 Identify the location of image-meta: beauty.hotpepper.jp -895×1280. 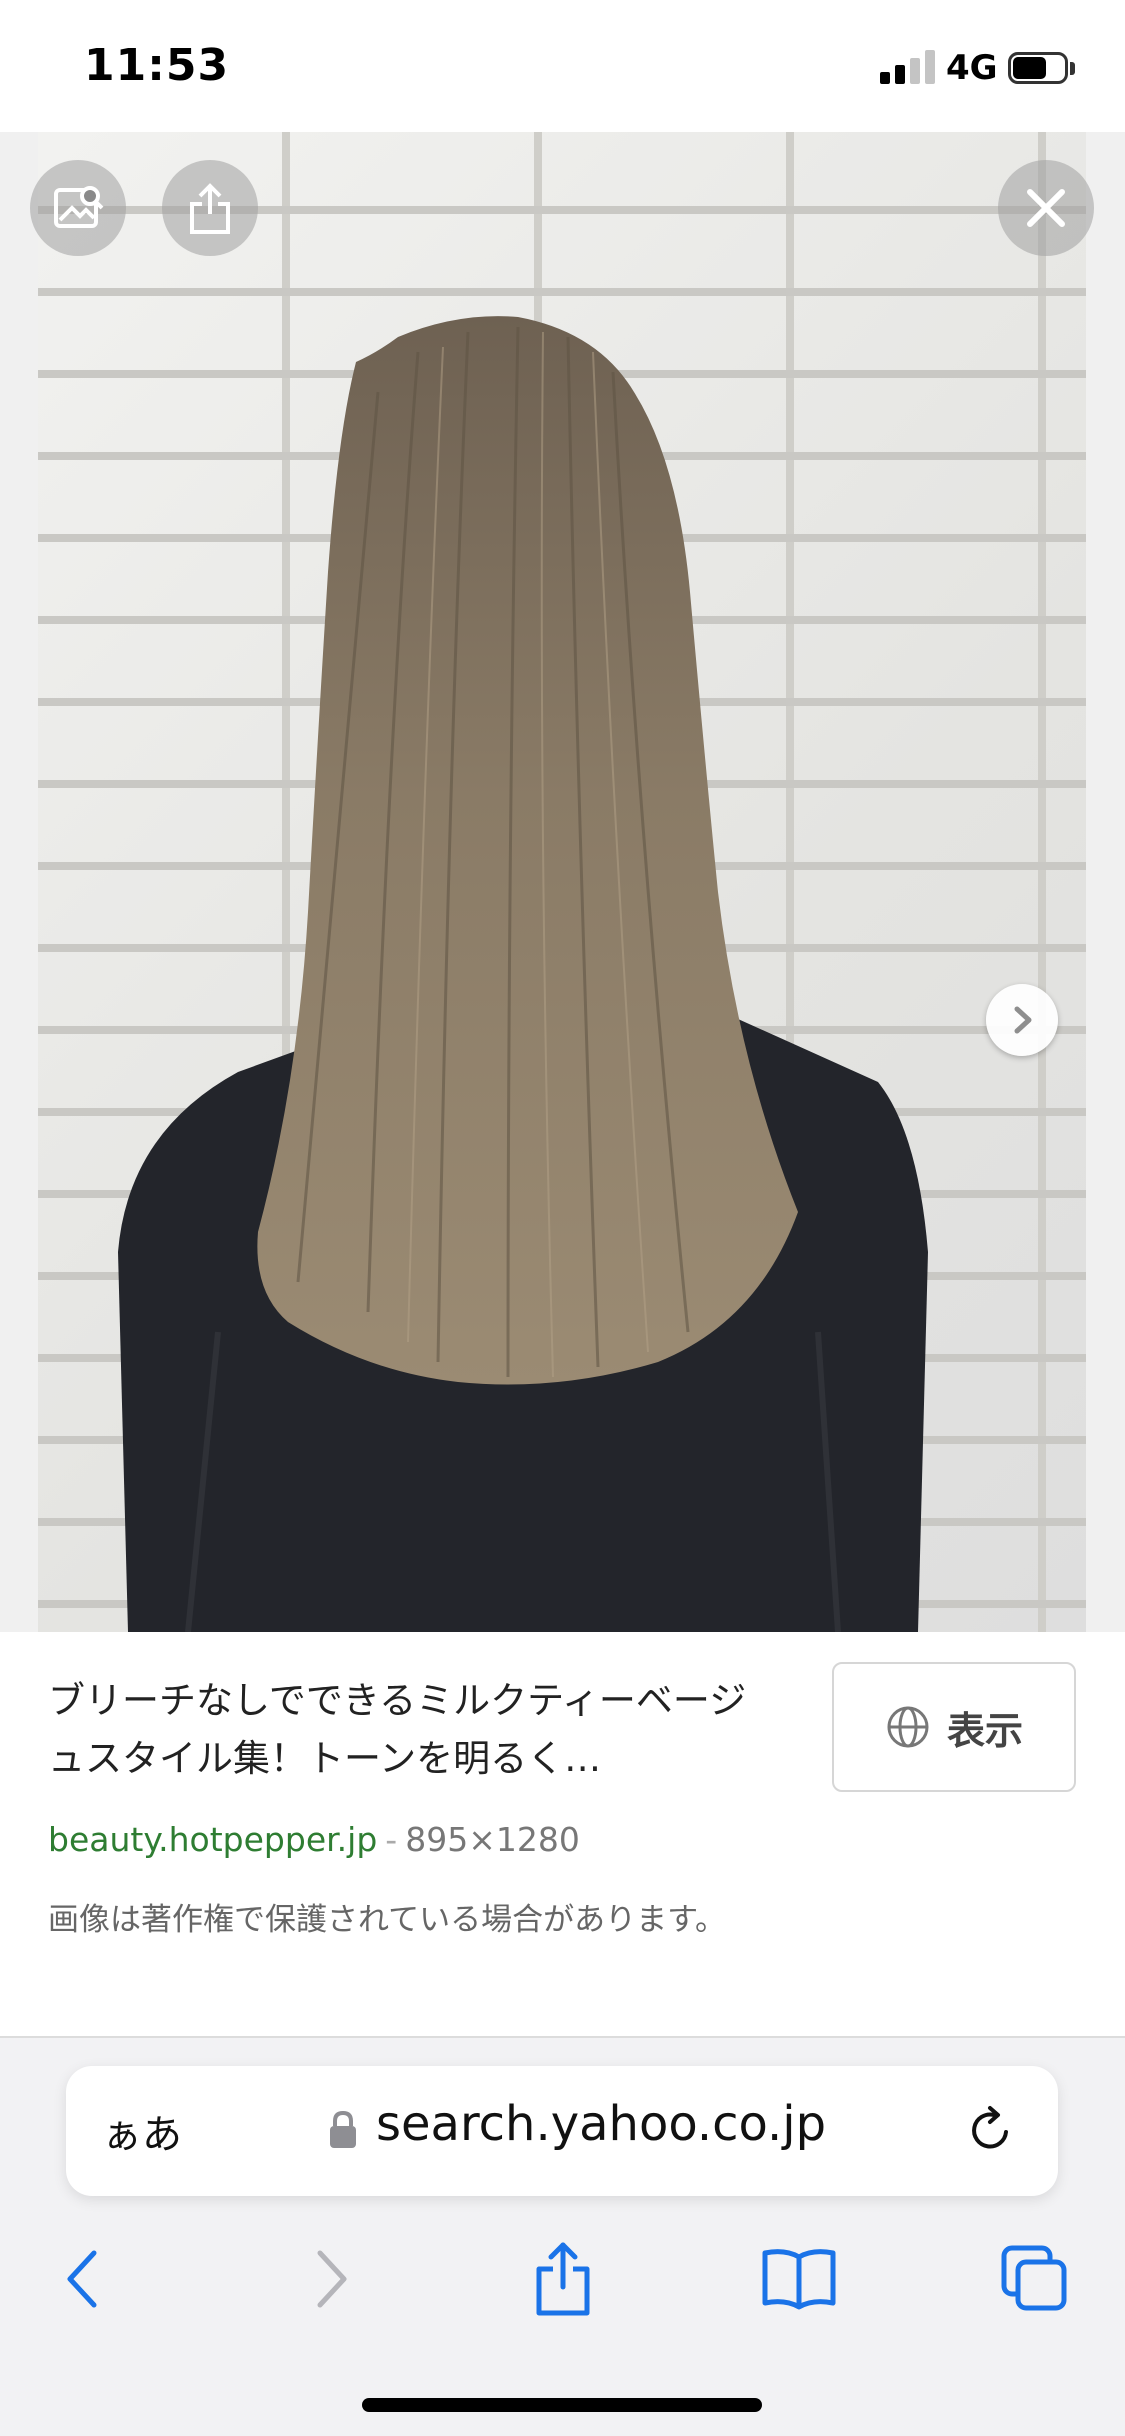
(314, 1839).